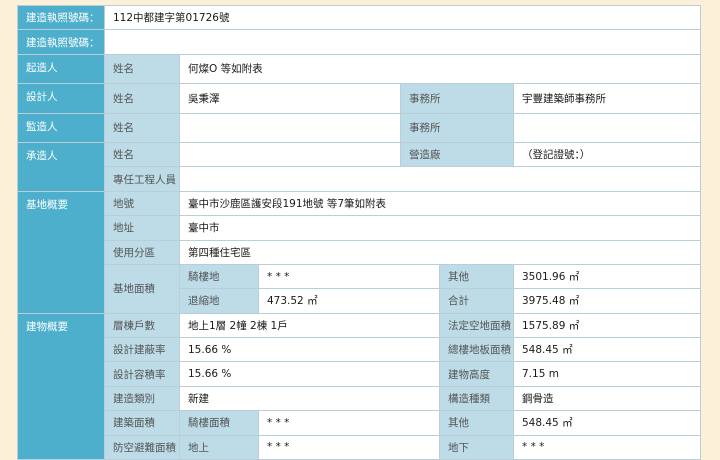  I want to click on site-address-label: 地址, so click(142, 228).